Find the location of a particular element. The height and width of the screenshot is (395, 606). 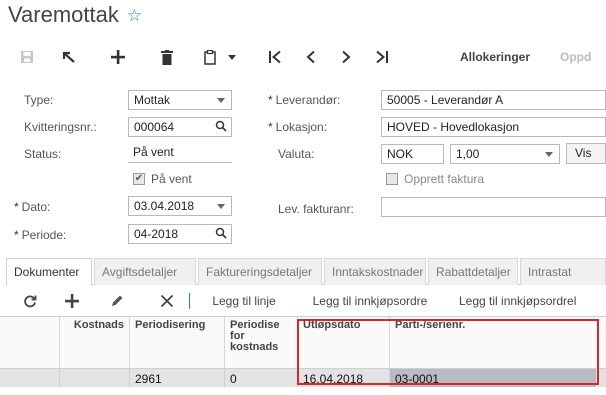

grid-header-periodise-for-kostnads: Periodise for kostnads is located at coordinates (261, 342).